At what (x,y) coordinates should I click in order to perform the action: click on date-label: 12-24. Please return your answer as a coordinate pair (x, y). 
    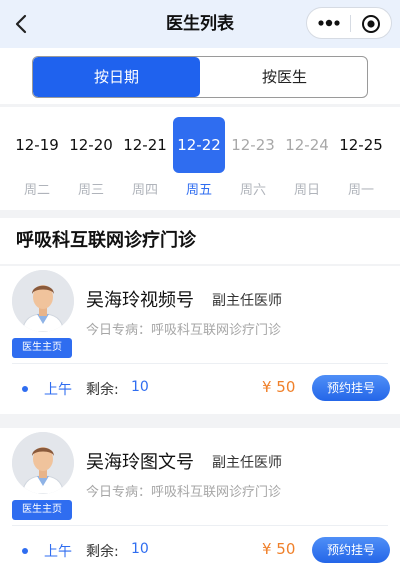
    Looking at the image, I should click on (307, 145).